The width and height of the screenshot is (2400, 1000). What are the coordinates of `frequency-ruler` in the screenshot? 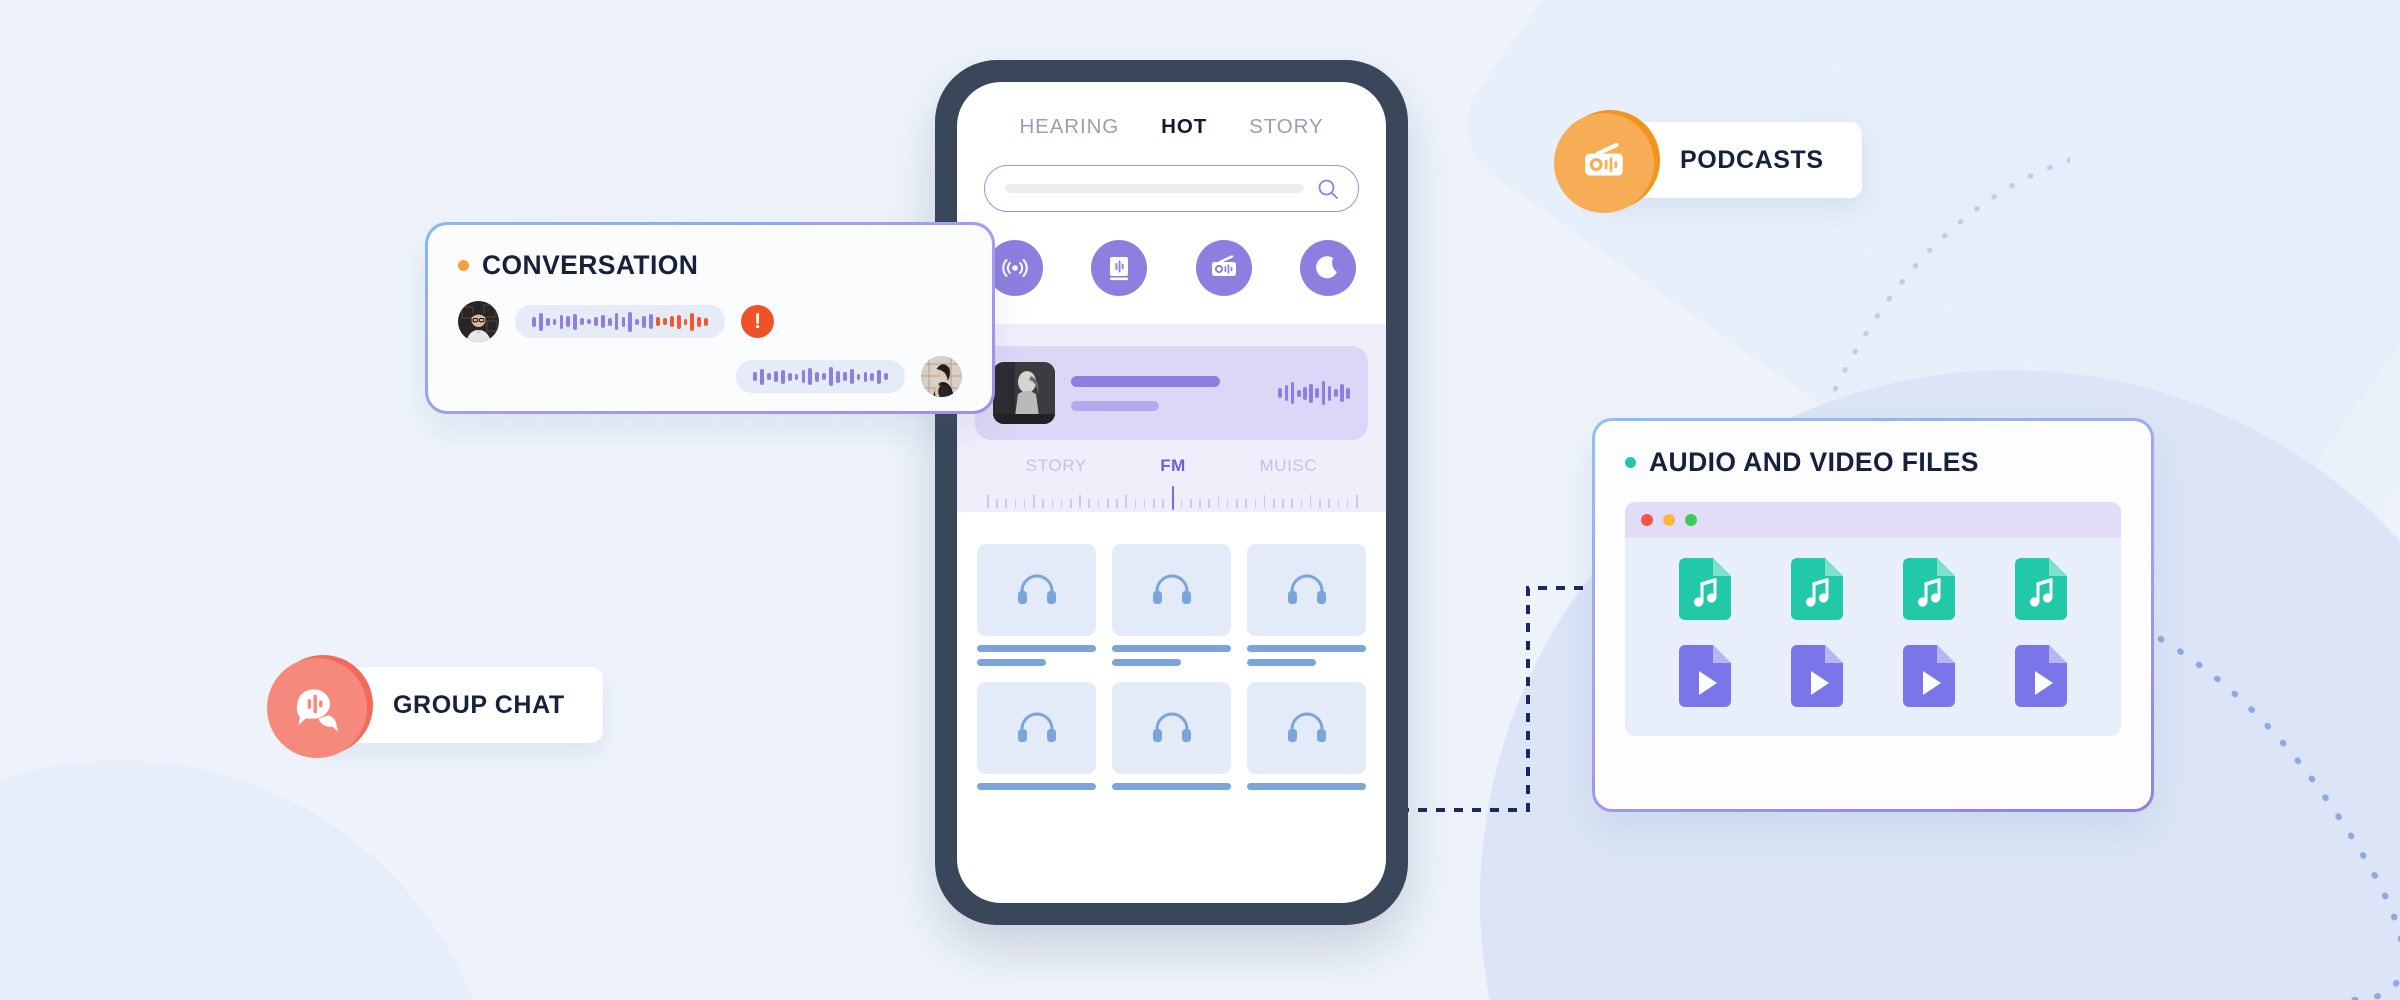 It's located at (1172, 497).